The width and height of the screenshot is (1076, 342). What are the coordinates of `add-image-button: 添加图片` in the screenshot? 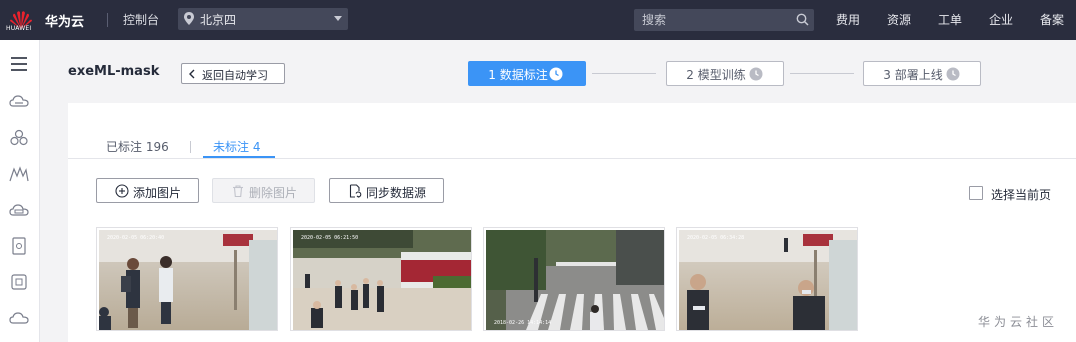 It's located at (147, 190).